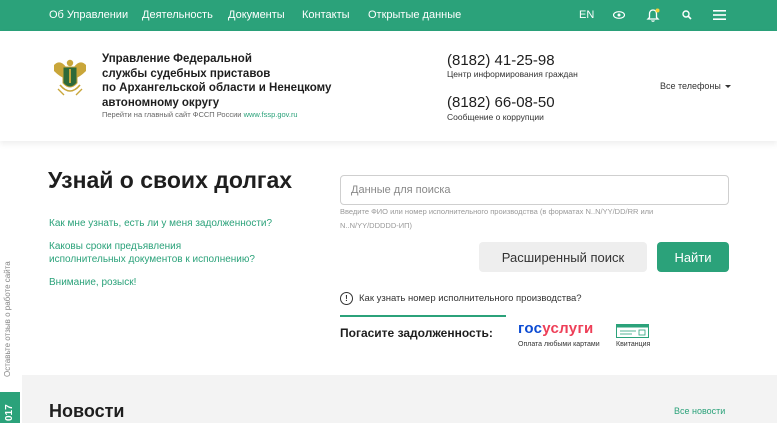 This screenshot has height=423, width=777. What do you see at coordinates (326, 15) in the screenshot?
I see `nav-contacts: Контакты` at bounding box center [326, 15].